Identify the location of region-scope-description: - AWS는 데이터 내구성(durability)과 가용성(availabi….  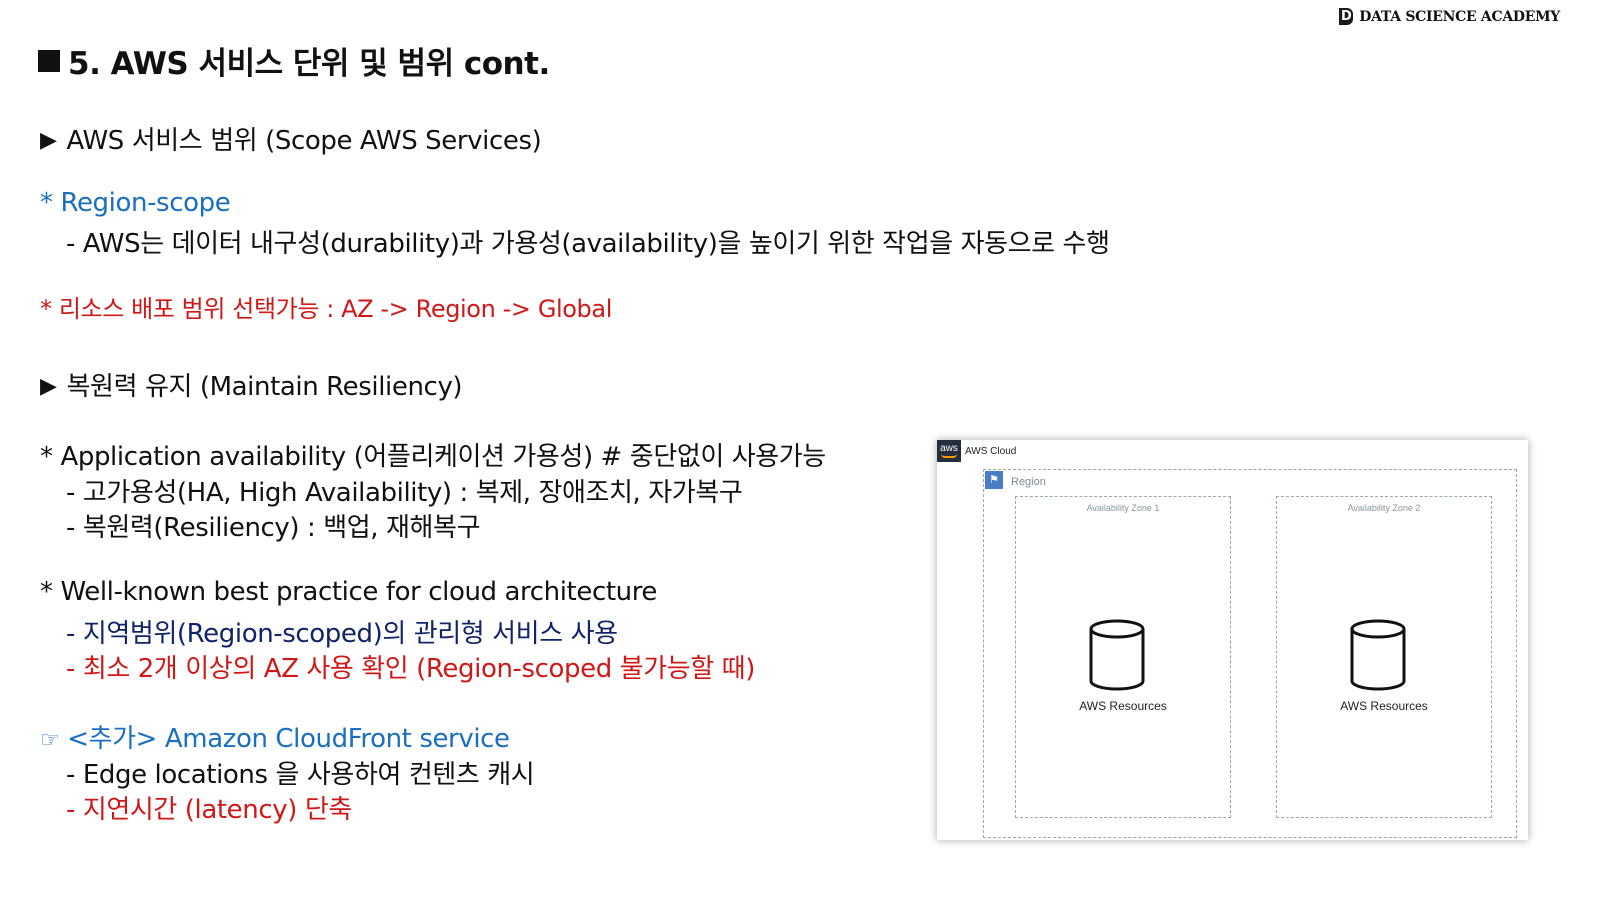
(588, 244).